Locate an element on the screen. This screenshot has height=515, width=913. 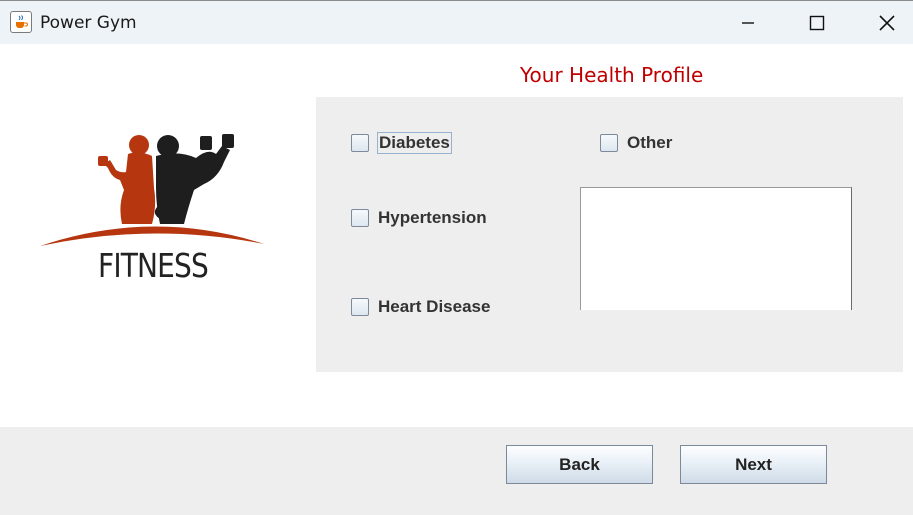
checkbox-label: Hypertension is located at coordinates (432, 218).